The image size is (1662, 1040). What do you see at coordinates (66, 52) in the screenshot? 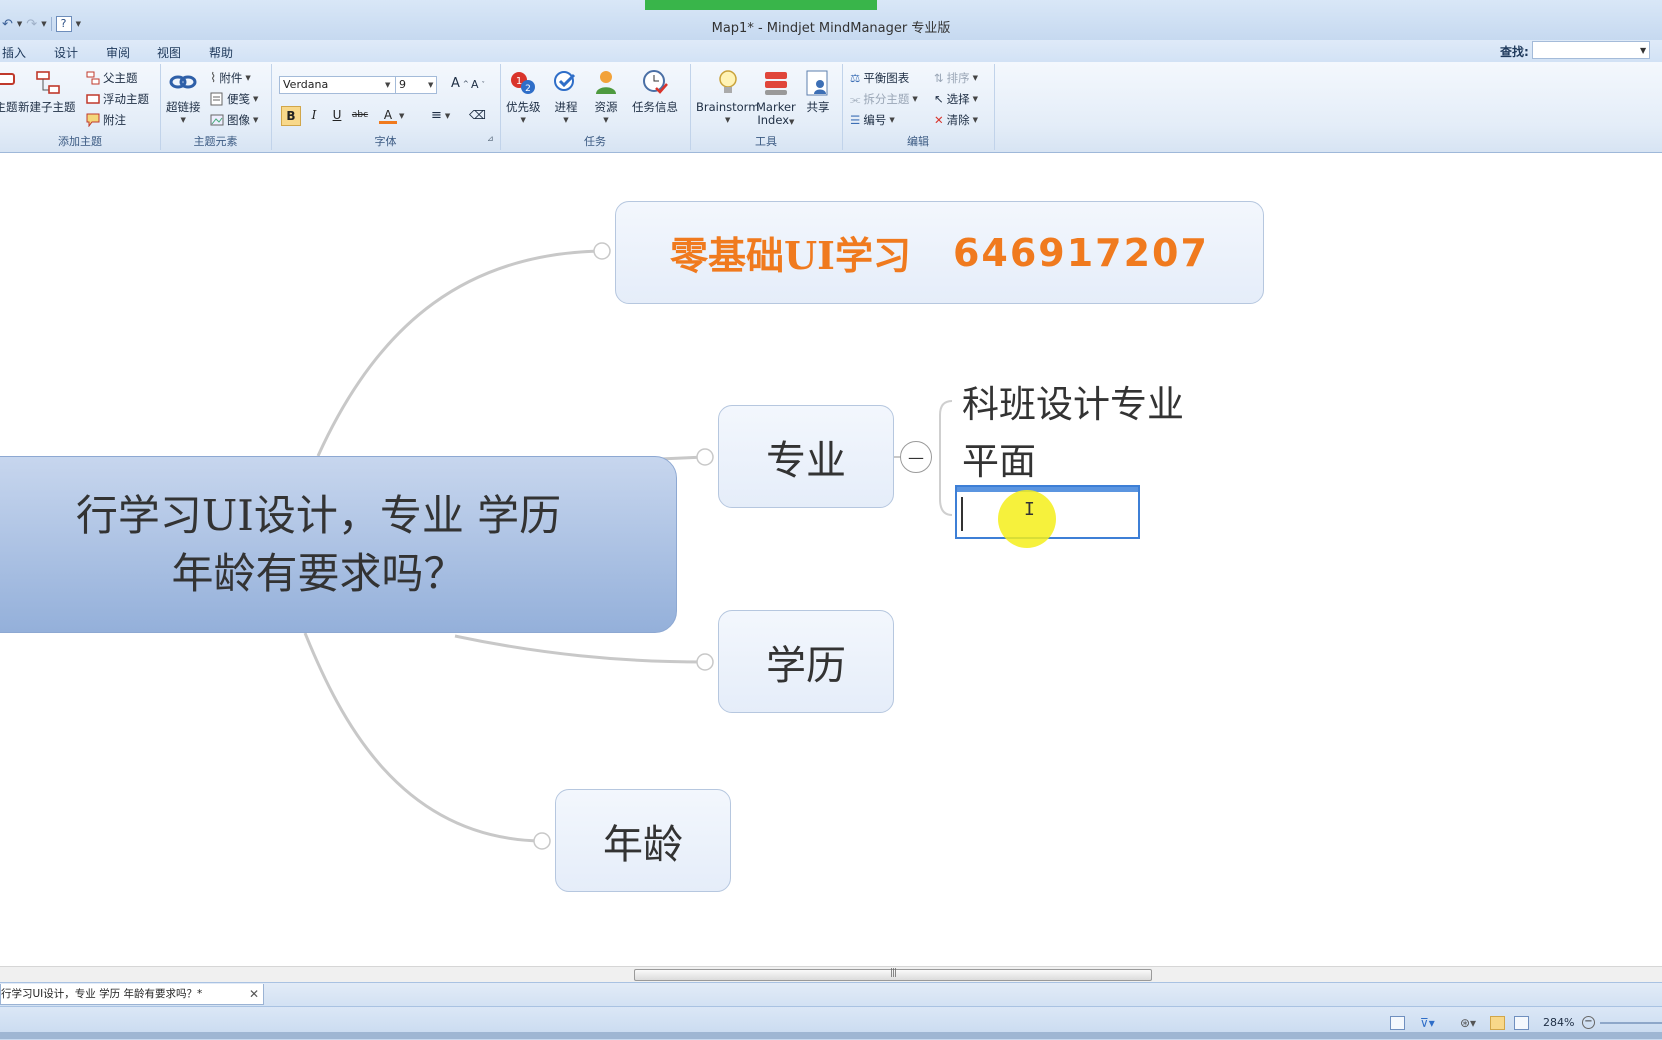
I see `tab-design: 设计` at bounding box center [66, 52].